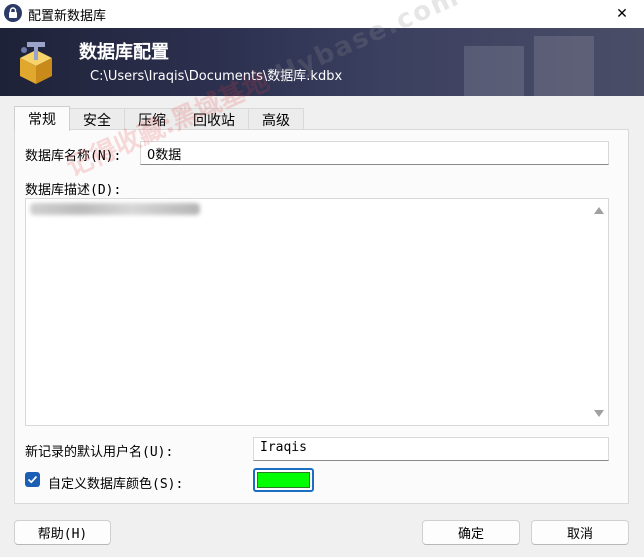  What do you see at coordinates (13, 13) in the screenshot?
I see `lock-icon` at bounding box center [13, 13].